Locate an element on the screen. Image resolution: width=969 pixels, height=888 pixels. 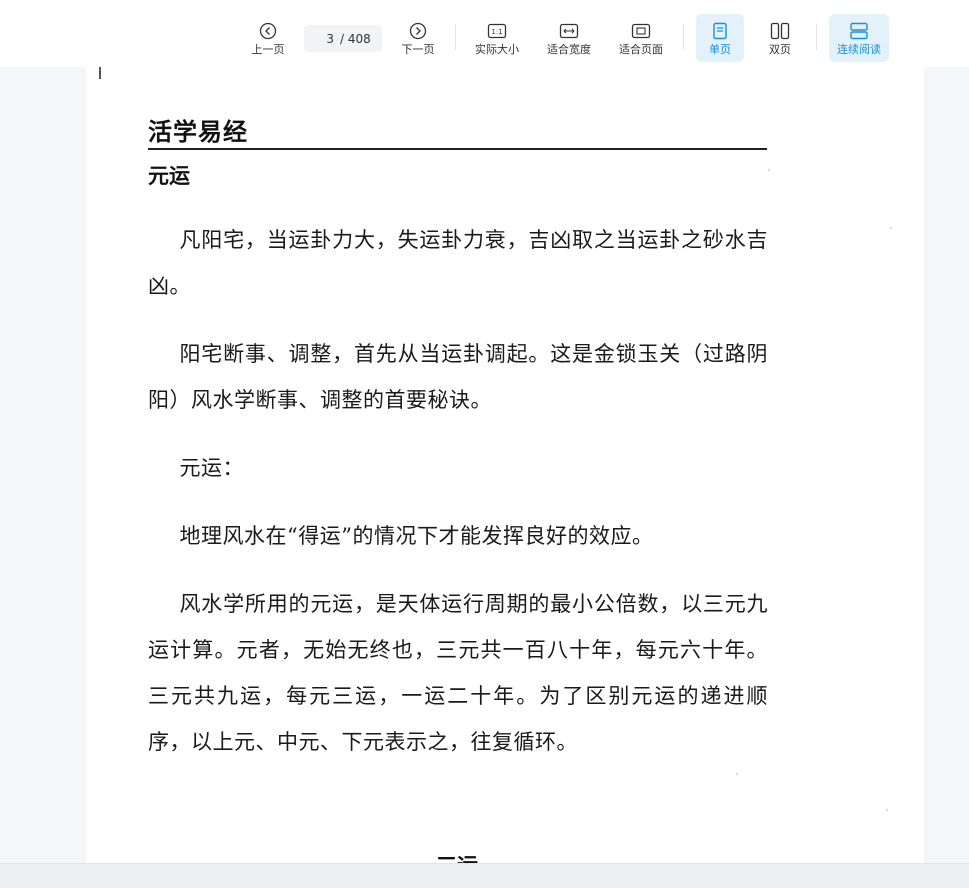
fit-page-label: 适合页面 is located at coordinates (641, 49).